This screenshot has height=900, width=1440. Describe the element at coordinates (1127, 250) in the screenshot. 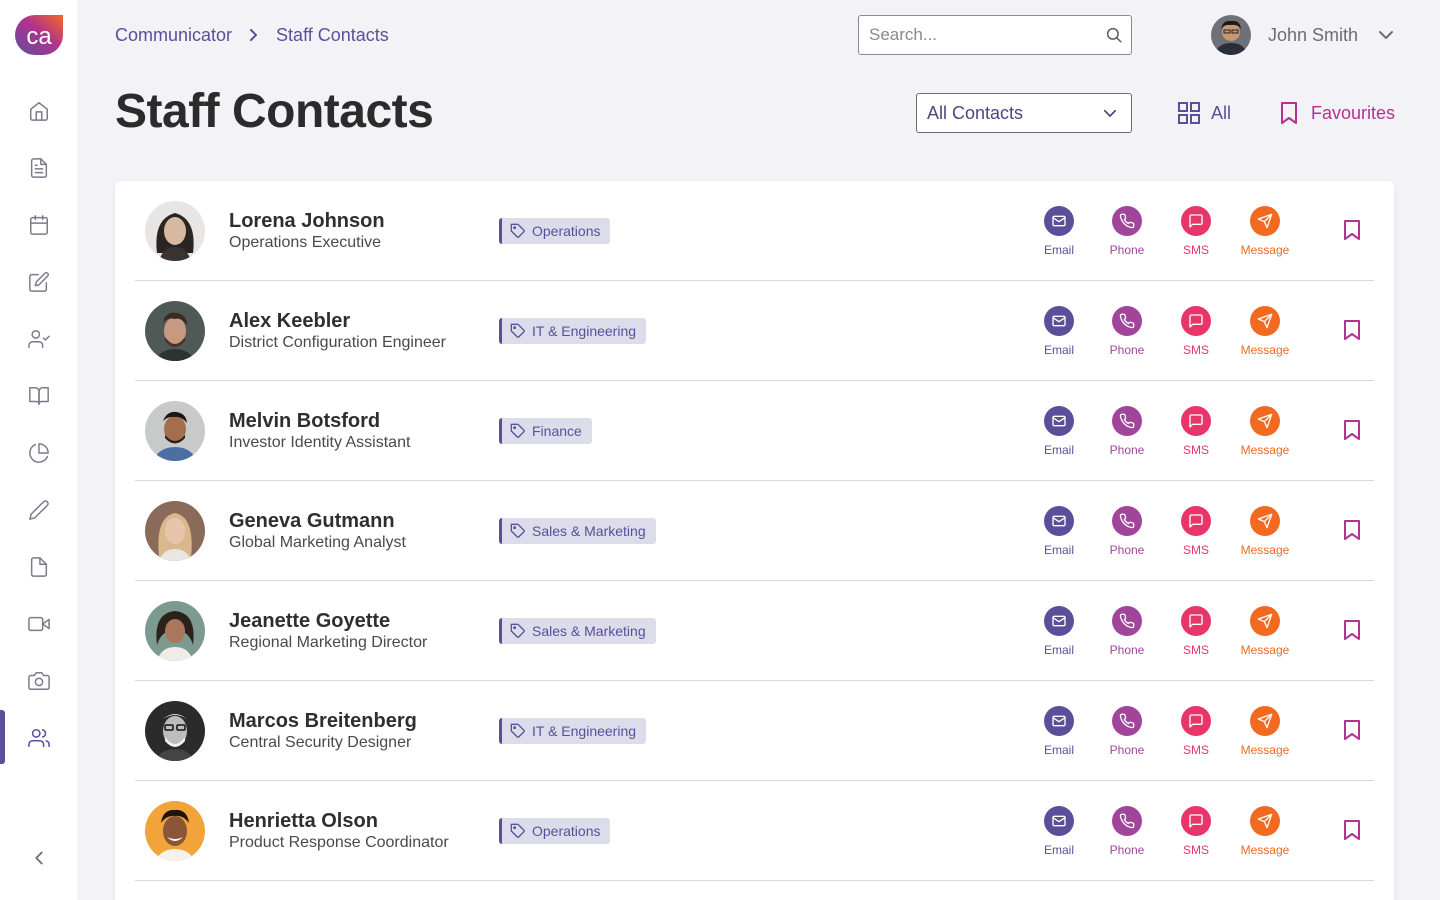

I see `phone-label: Phone` at that location.